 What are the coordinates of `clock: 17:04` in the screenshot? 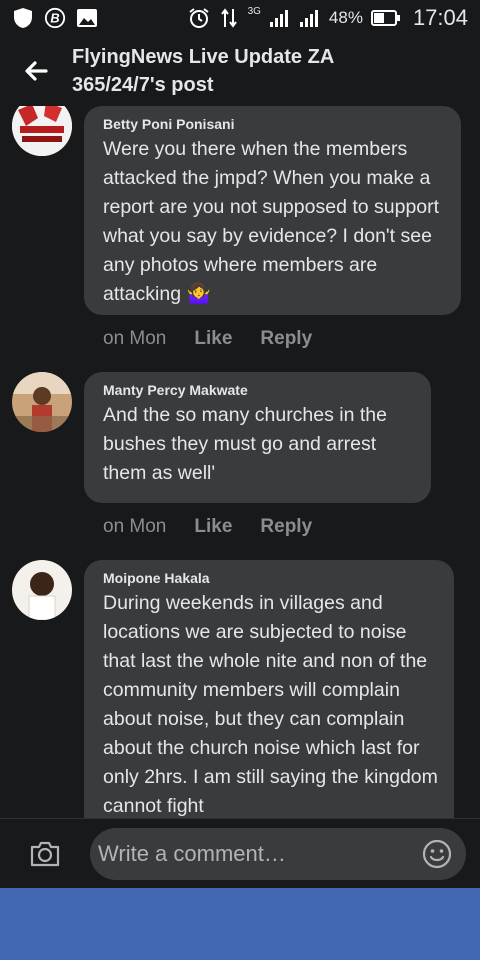 It's located at (440, 17).